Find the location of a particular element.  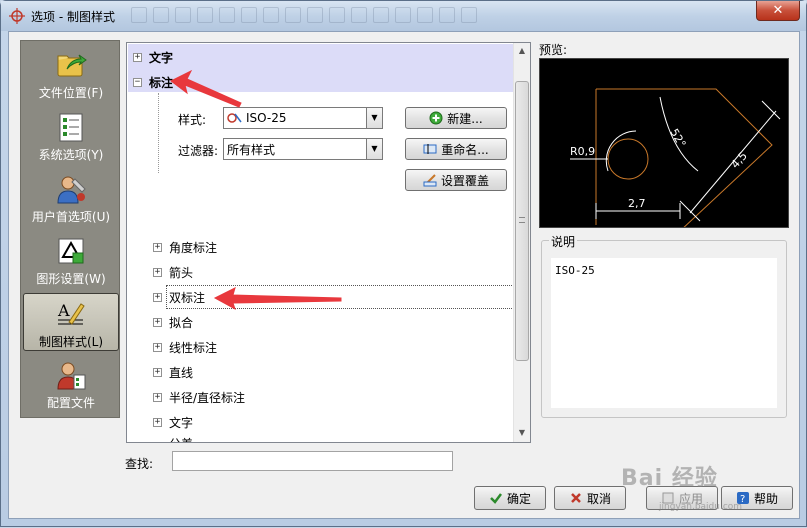

close-button: ✕ is located at coordinates (778, 11).